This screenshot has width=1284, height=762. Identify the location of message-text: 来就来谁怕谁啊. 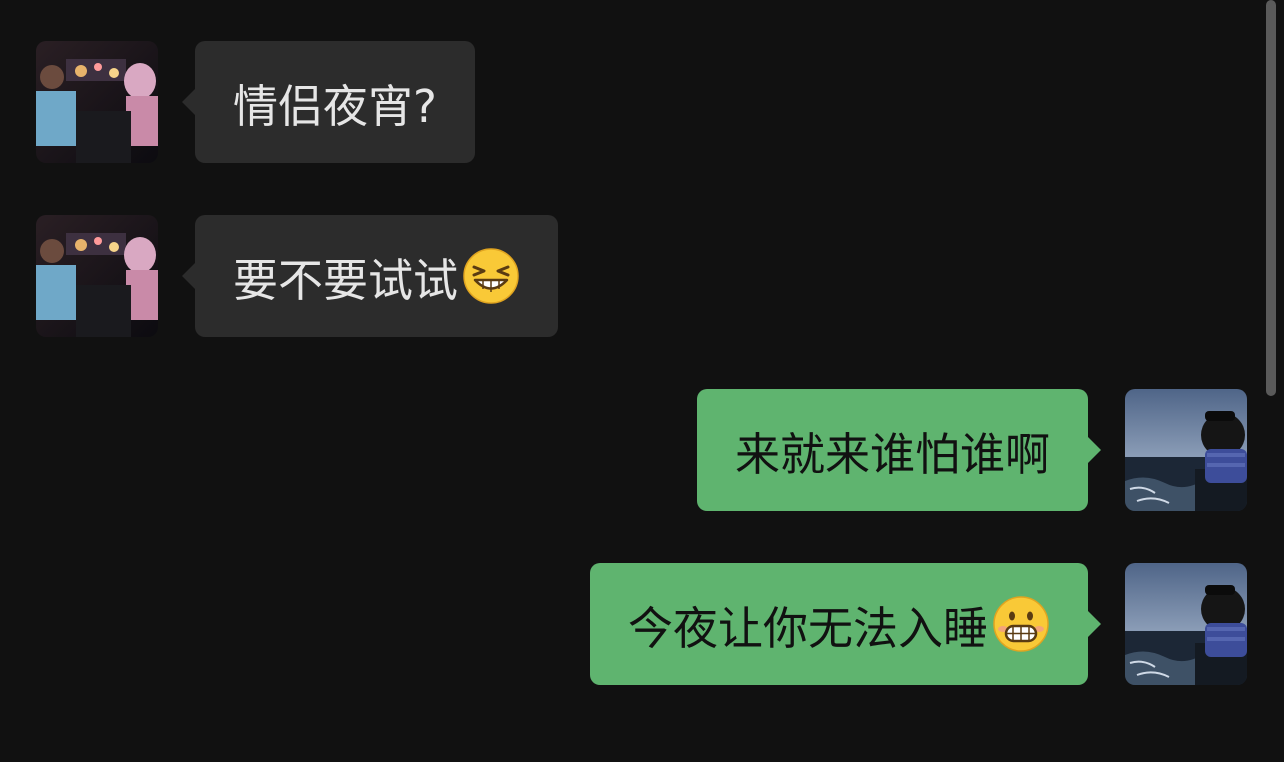
(892, 454).